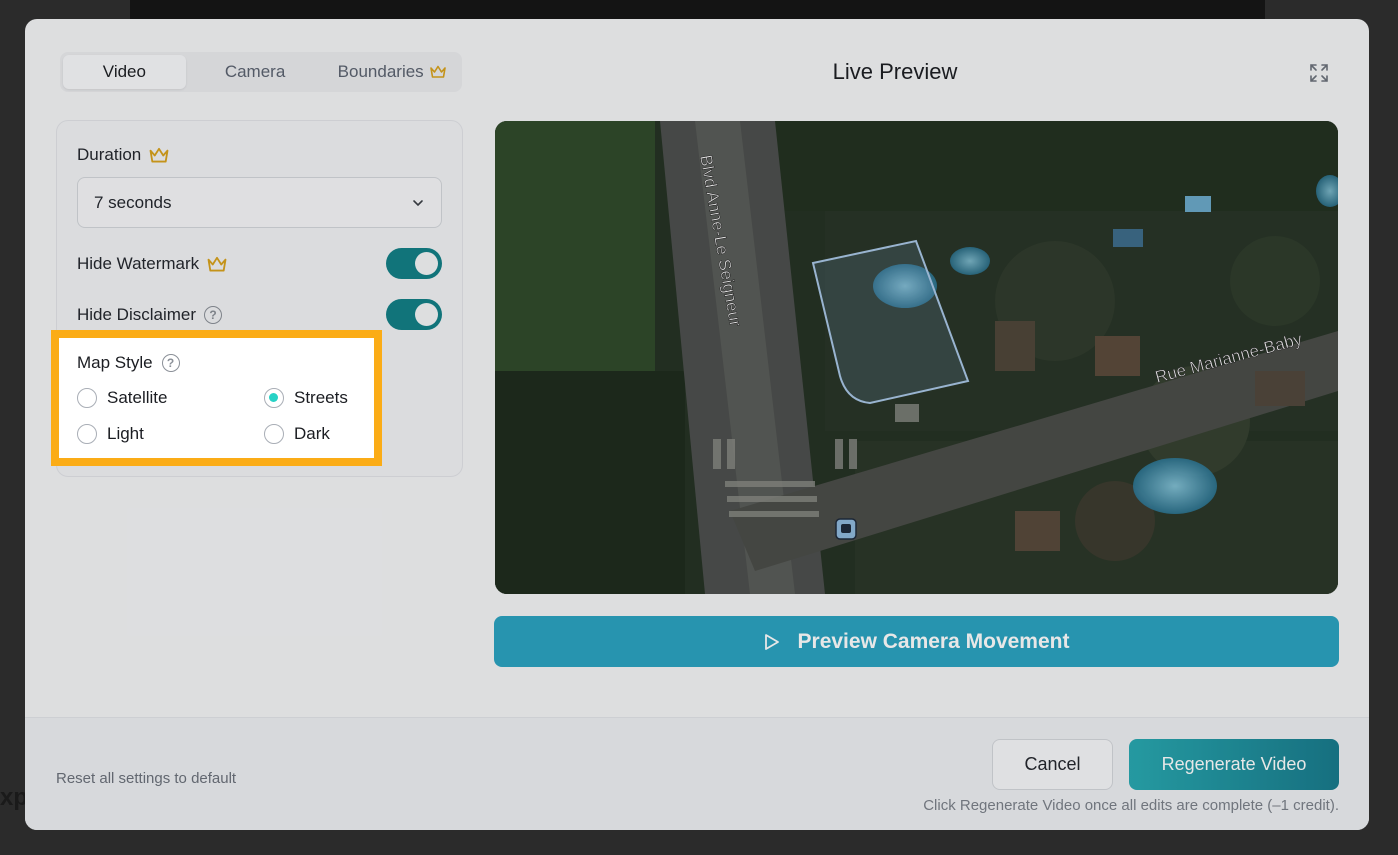 The image size is (1398, 855). I want to click on regenerate-label: Regenerate Video, so click(1234, 764).